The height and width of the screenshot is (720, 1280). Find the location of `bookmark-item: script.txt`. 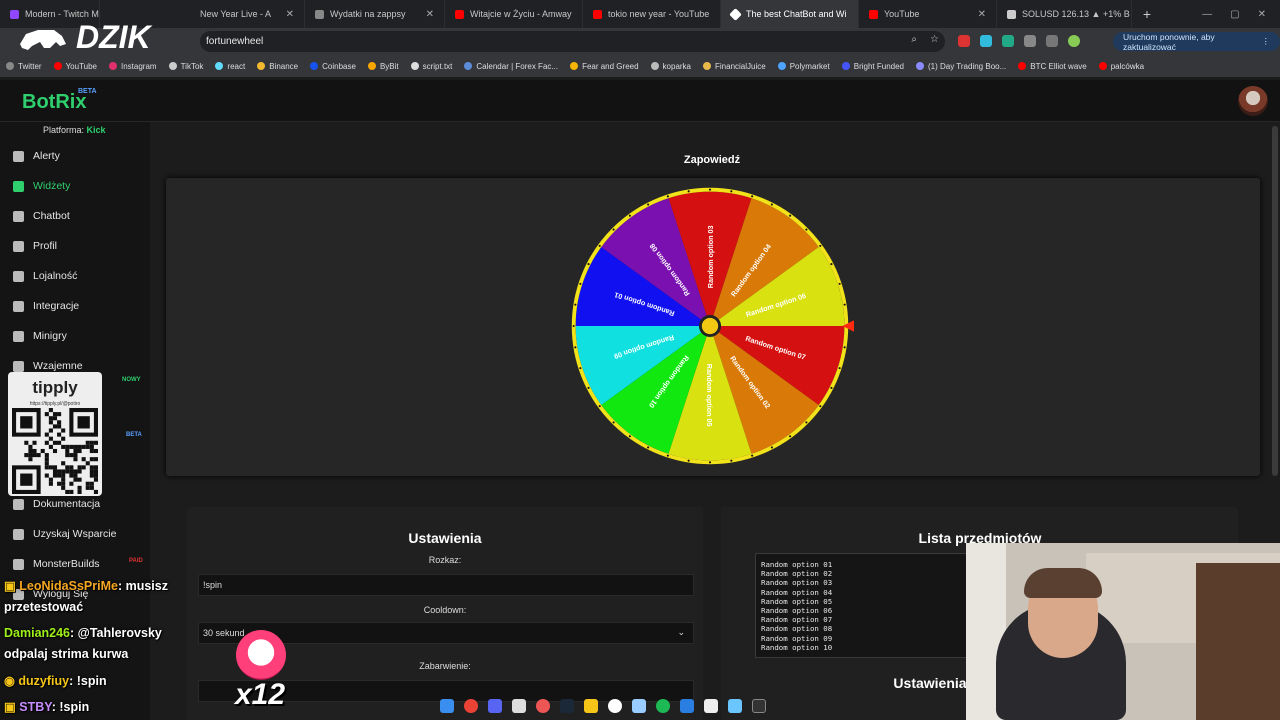

bookmark-item: script.txt is located at coordinates (431, 66).